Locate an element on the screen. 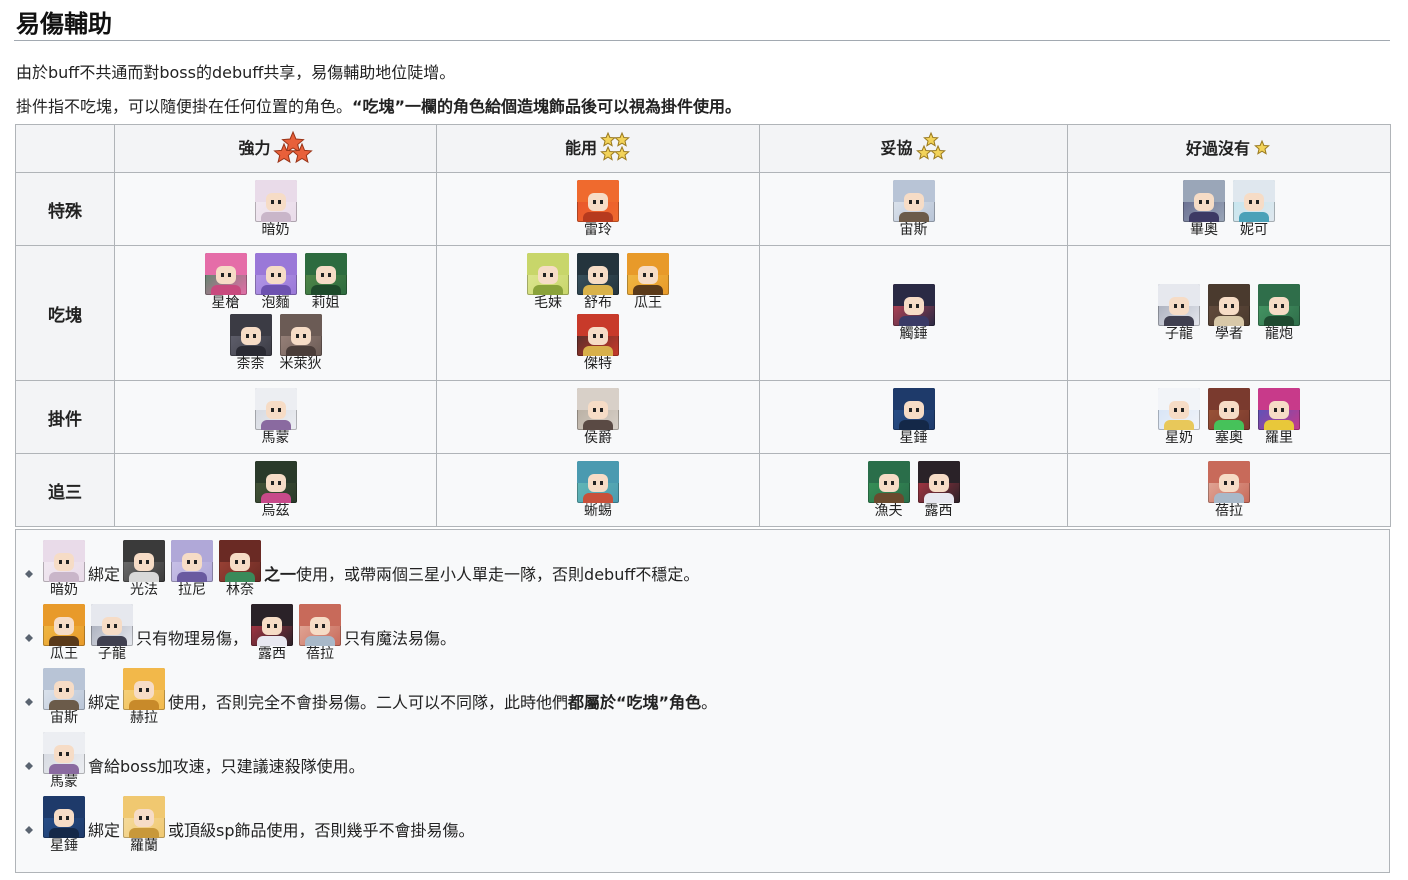 The image size is (1408, 880). character-entry: 林奈 is located at coordinates (240, 569).